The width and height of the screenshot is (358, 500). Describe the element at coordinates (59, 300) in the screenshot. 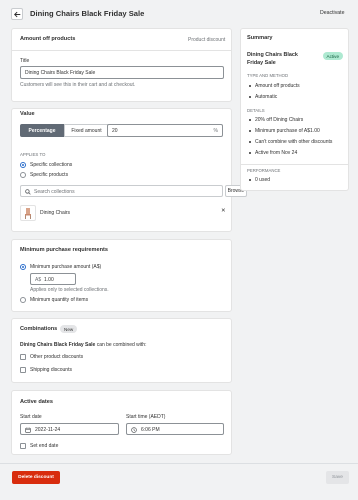

I see `radio-label-minimum-quantity: Minimum quantity of items` at that location.